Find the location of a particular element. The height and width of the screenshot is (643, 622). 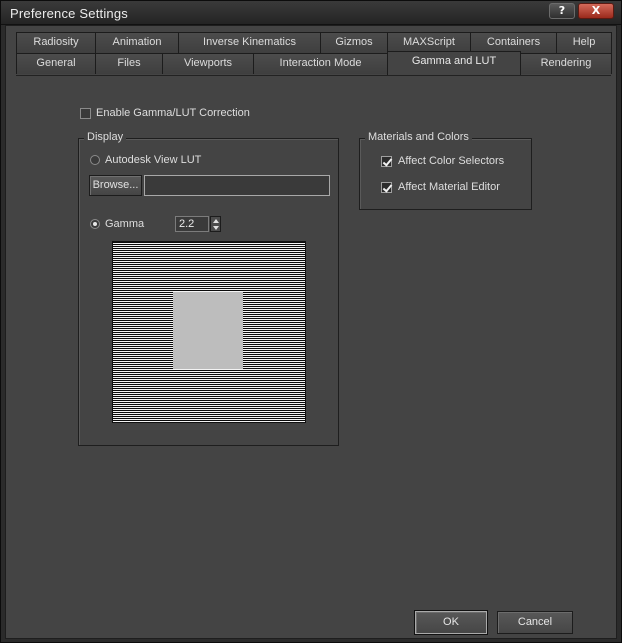

tab-inverse-kinematics: Inverse Kinematics is located at coordinates (249, 42).